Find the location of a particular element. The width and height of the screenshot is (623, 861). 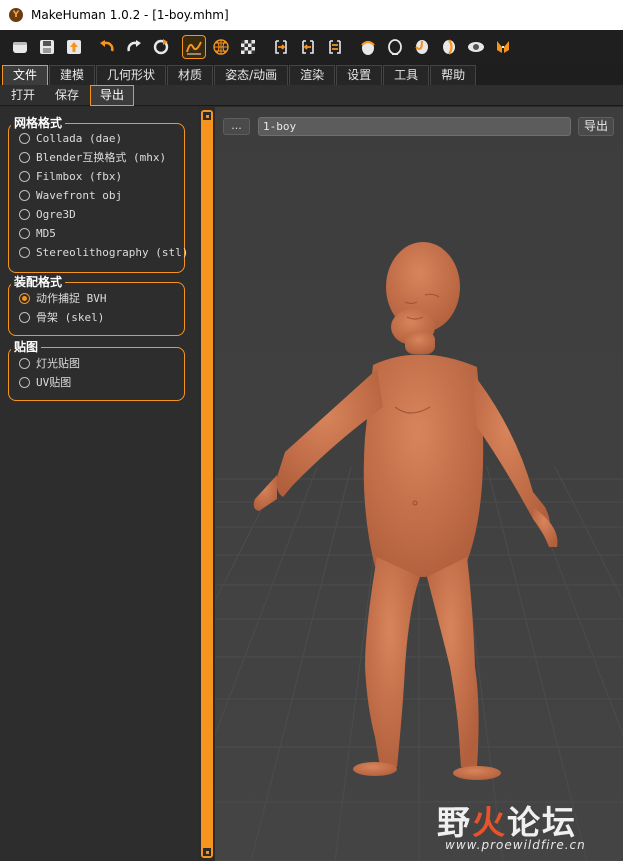

back-view-icon is located at coordinates (395, 47).